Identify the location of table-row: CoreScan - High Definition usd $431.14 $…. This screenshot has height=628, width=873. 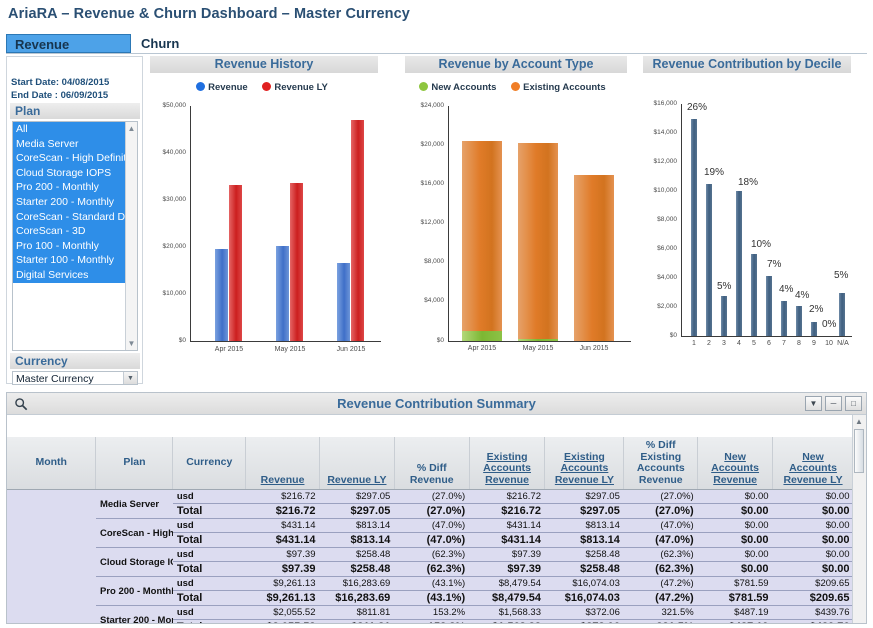
(430, 533).